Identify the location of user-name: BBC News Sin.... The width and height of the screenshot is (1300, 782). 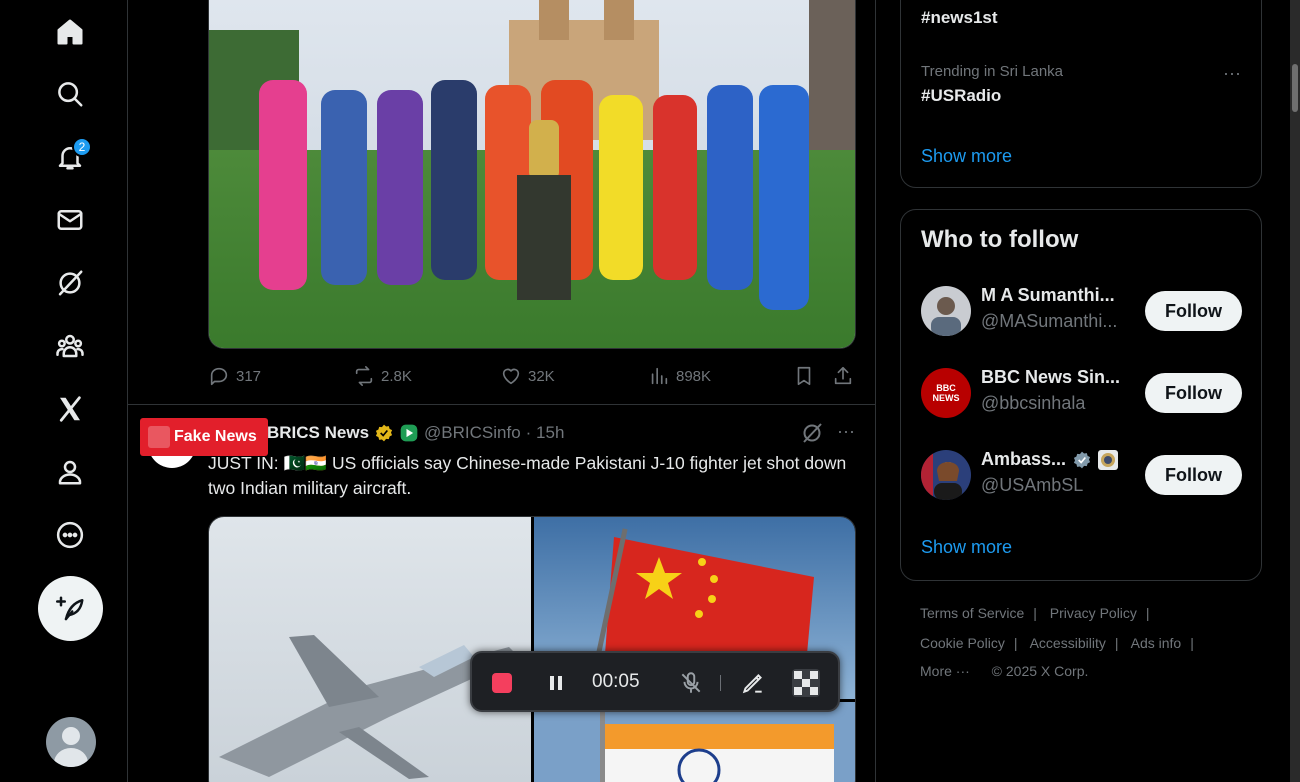
(1051, 377).